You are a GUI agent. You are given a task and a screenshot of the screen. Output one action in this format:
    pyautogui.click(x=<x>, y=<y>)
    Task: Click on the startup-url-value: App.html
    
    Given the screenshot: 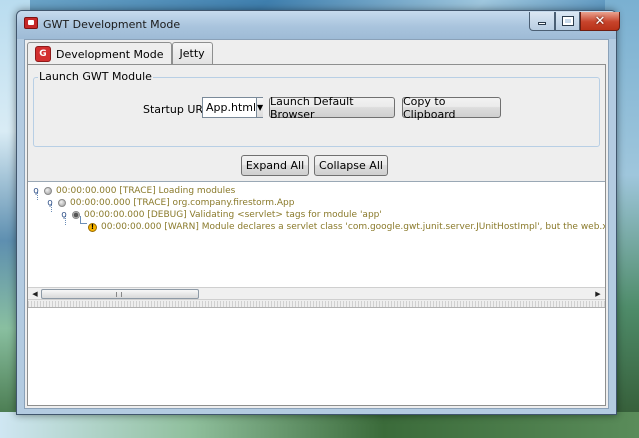 What is the action you would take?
    pyautogui.click(x=231, y=107)
    